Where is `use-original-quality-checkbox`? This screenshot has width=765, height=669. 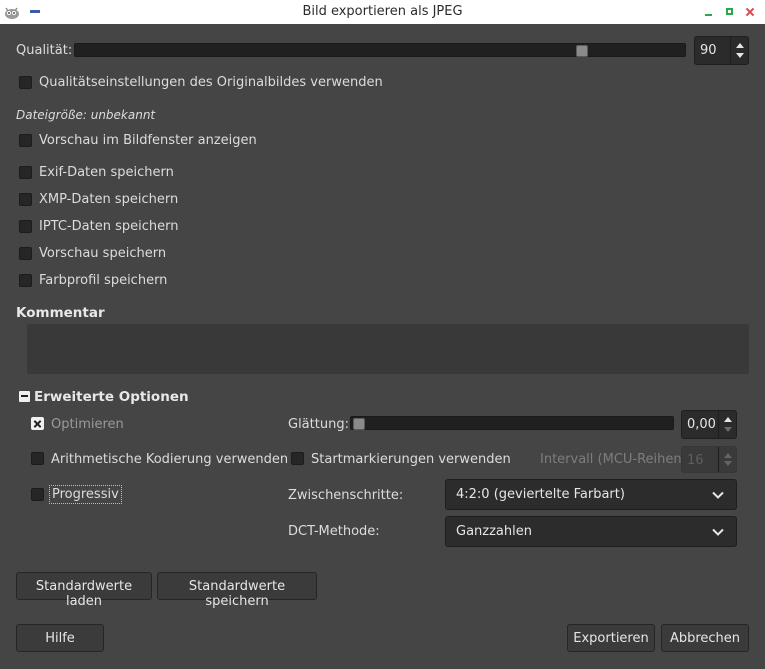
use-original-quality-checkbox is located at coordinates (25, 82).